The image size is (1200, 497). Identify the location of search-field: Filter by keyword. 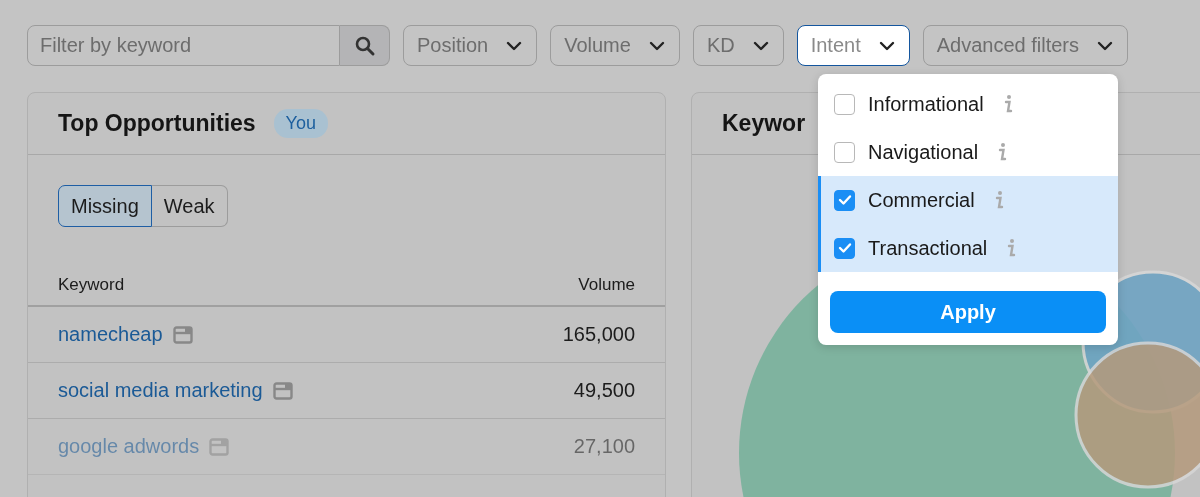
(183, 45).